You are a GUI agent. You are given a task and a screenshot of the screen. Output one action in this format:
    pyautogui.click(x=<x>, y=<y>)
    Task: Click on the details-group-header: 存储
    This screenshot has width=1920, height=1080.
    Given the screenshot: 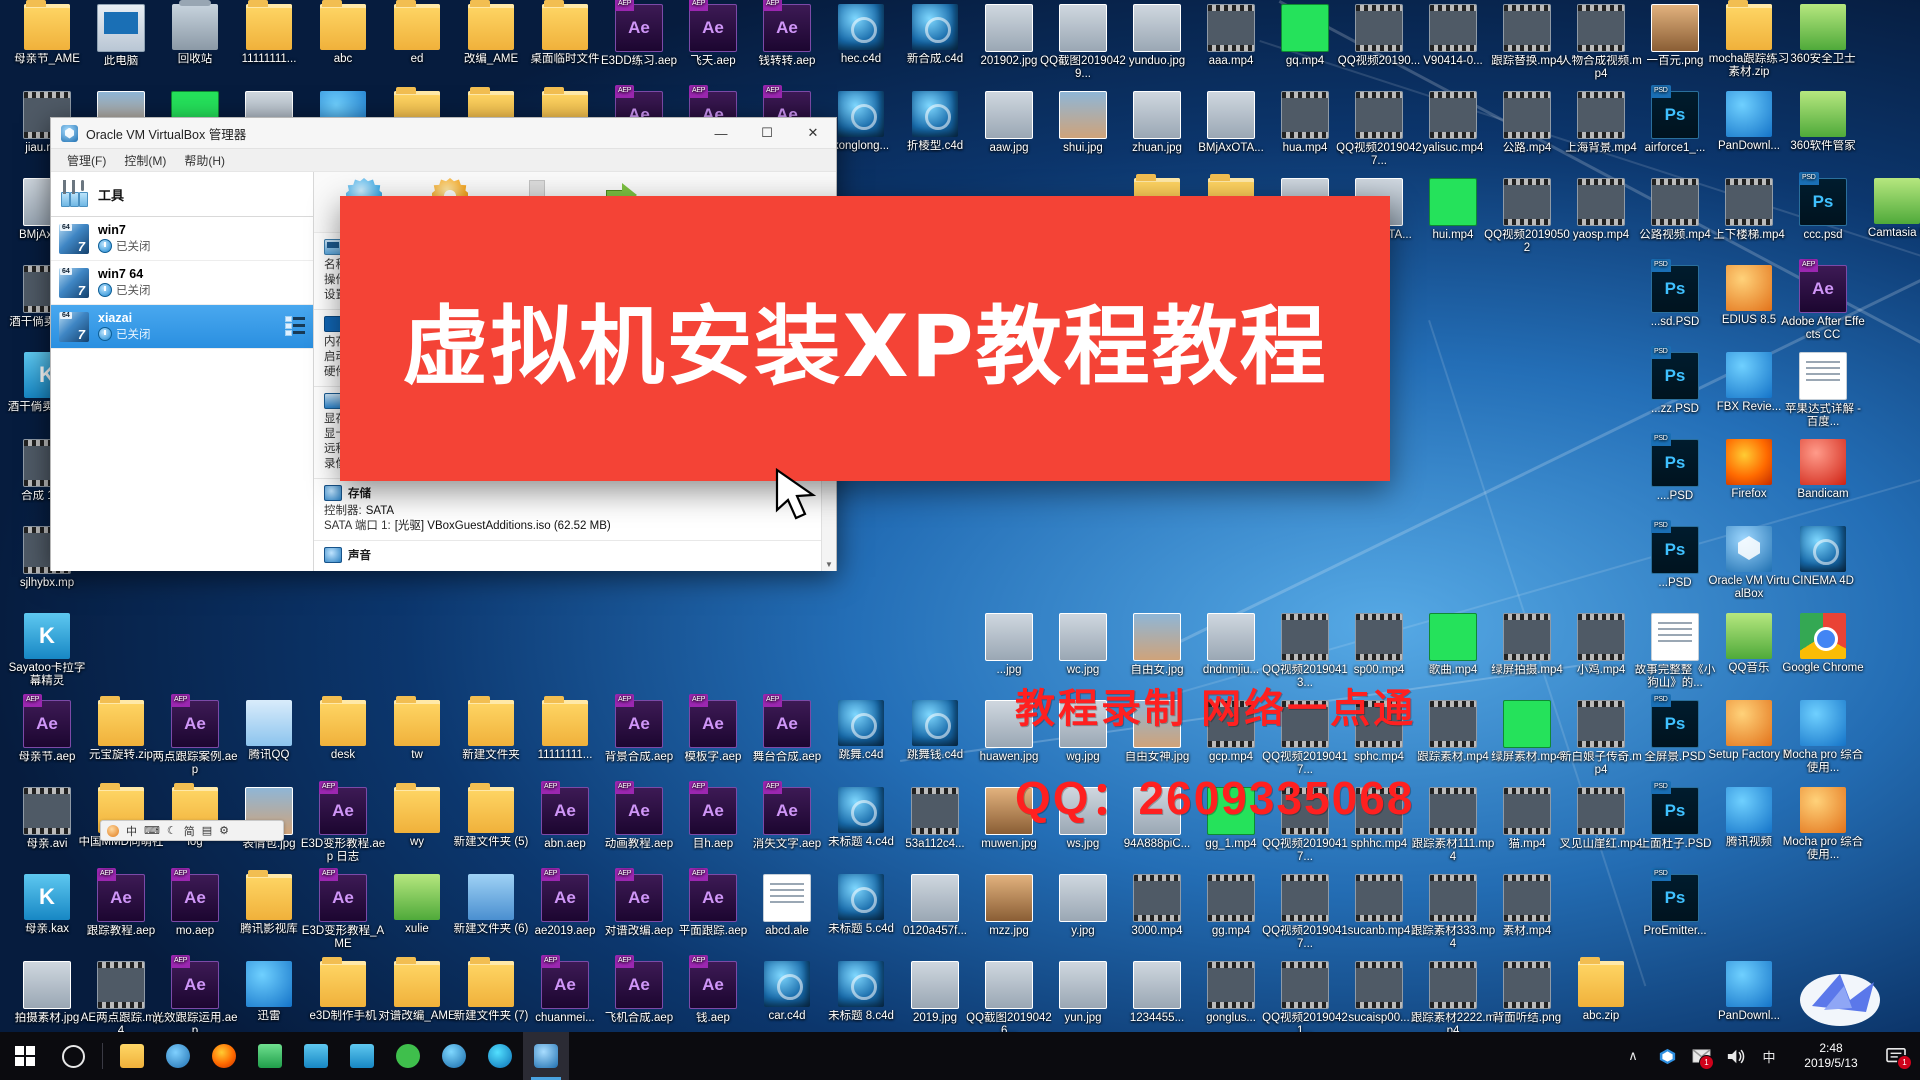 What is the action you would take?
    pyautogui.click(x=575, y=493)
    